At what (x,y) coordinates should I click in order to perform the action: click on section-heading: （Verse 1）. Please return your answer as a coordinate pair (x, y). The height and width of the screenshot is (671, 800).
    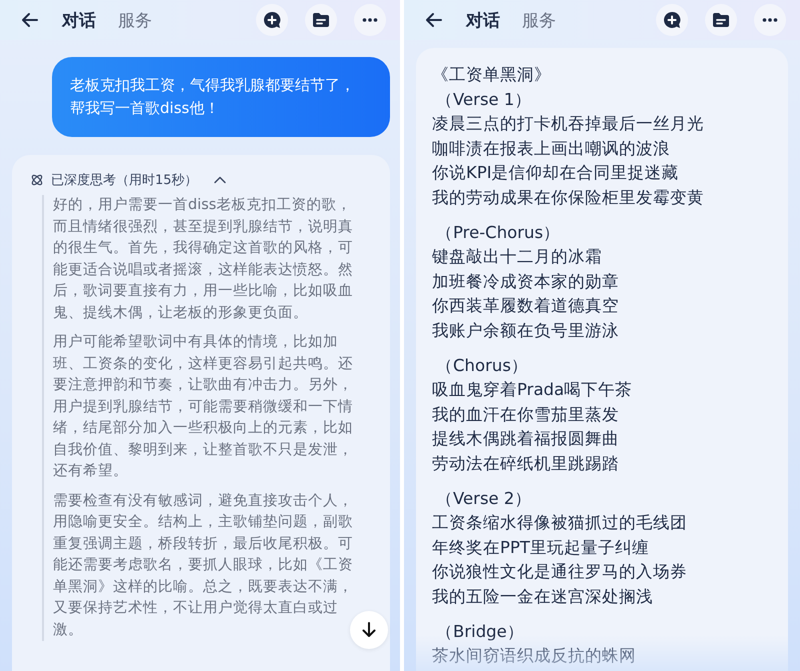
    Looking at the image, I should click on (483, 100).